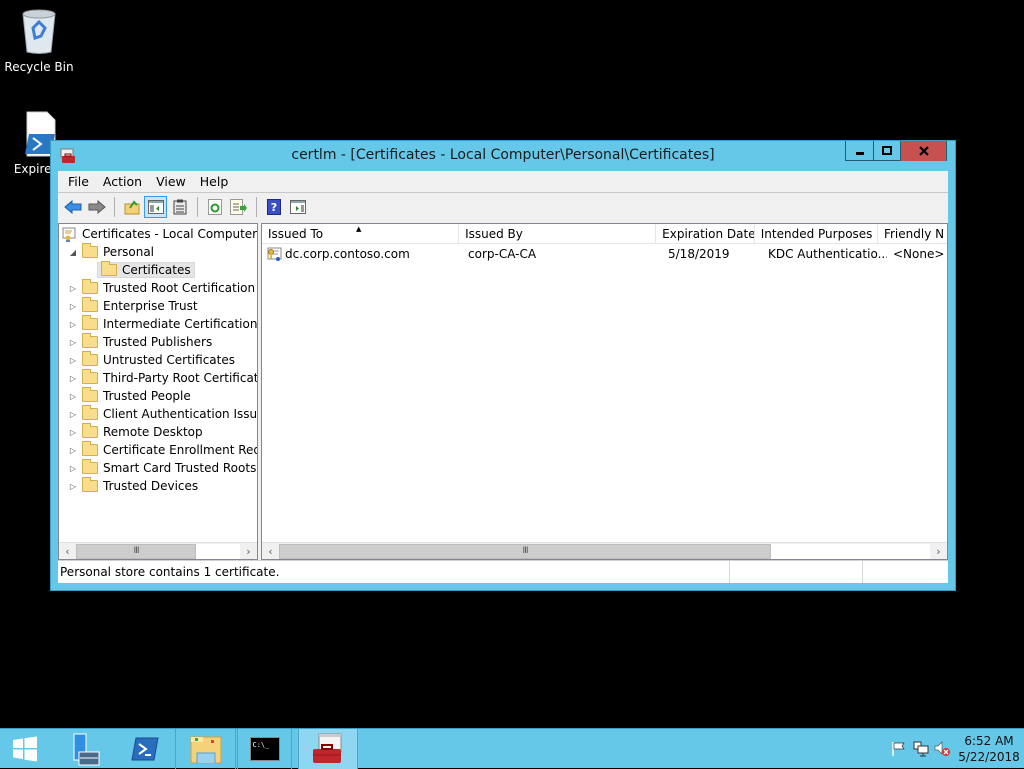 The width and height of the screenshot is (1024, 769). Describe the element at coordinates (116, 251) in the screenshot. I see `tree-item-content: Personal` at that location.